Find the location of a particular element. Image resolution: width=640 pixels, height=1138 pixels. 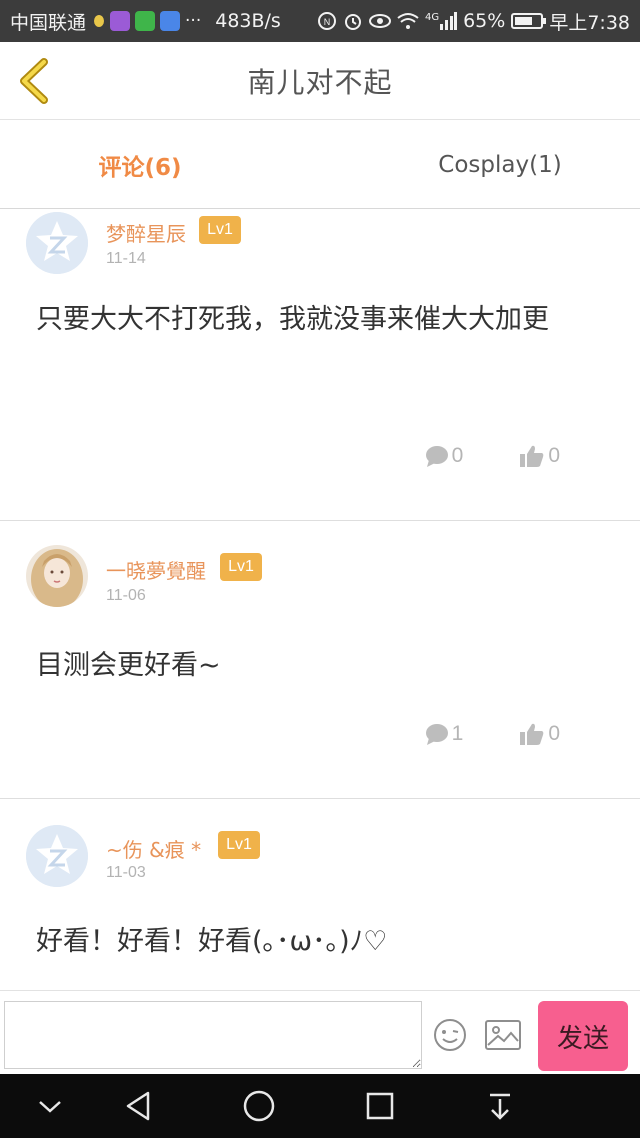

eye-icon is located at coordinates (379, 21).